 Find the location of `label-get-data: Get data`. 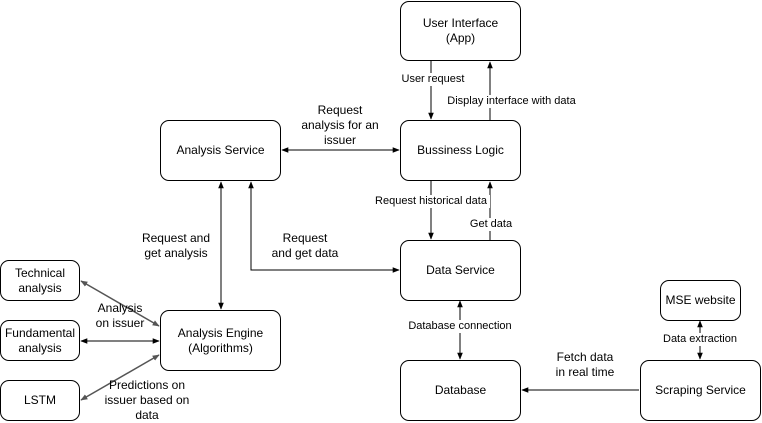

label-get-data: Get data is located at coordinates (491, 224).